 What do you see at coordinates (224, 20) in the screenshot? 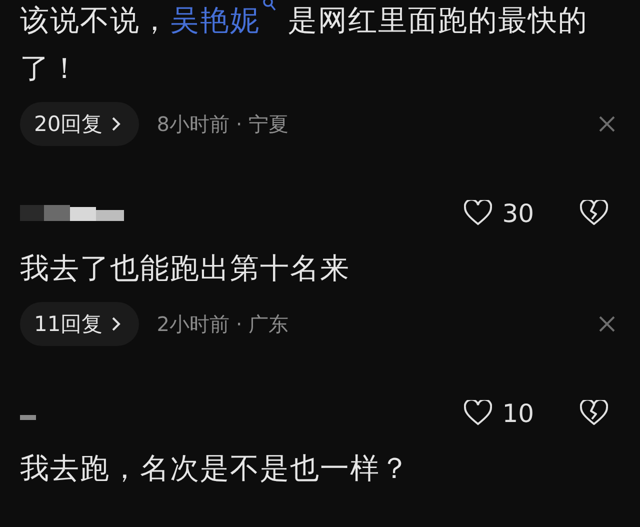
I see `mention-link: 吴艳妮` at bounding box center [224, 20].